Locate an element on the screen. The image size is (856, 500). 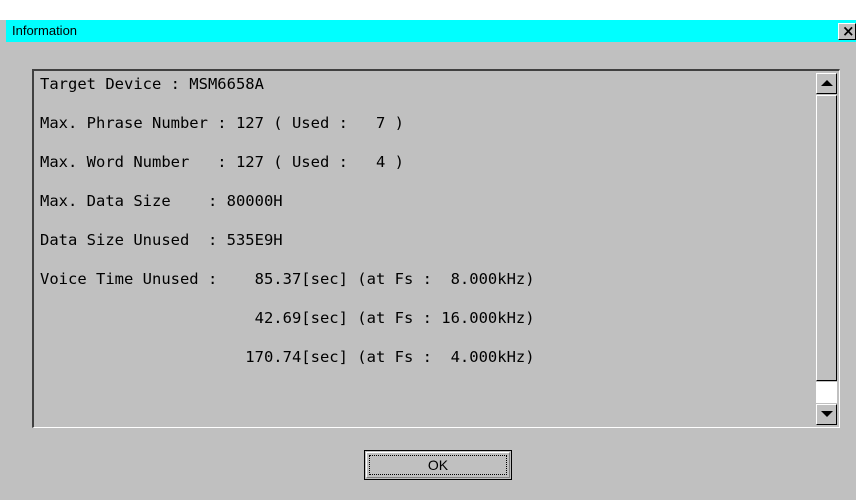
close-icon: × is located at coordinates (848, 31).